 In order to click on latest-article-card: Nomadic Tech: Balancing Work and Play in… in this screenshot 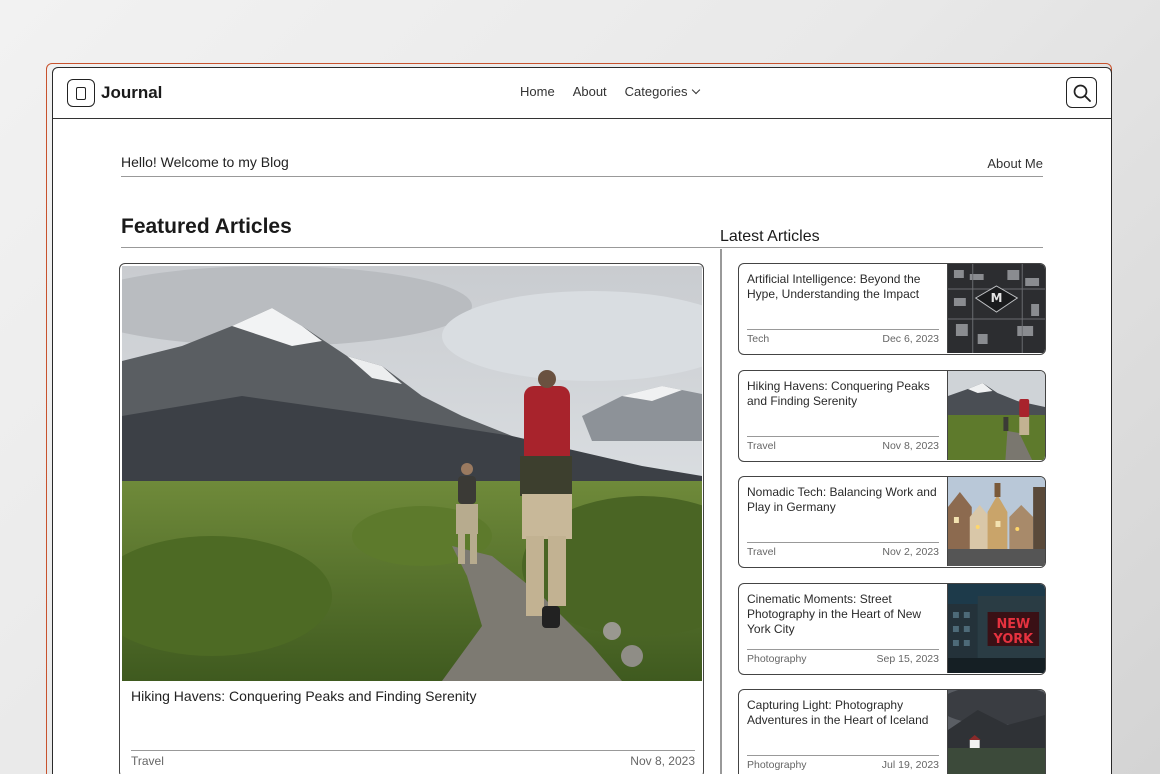, I will do `click(892, 522)`.